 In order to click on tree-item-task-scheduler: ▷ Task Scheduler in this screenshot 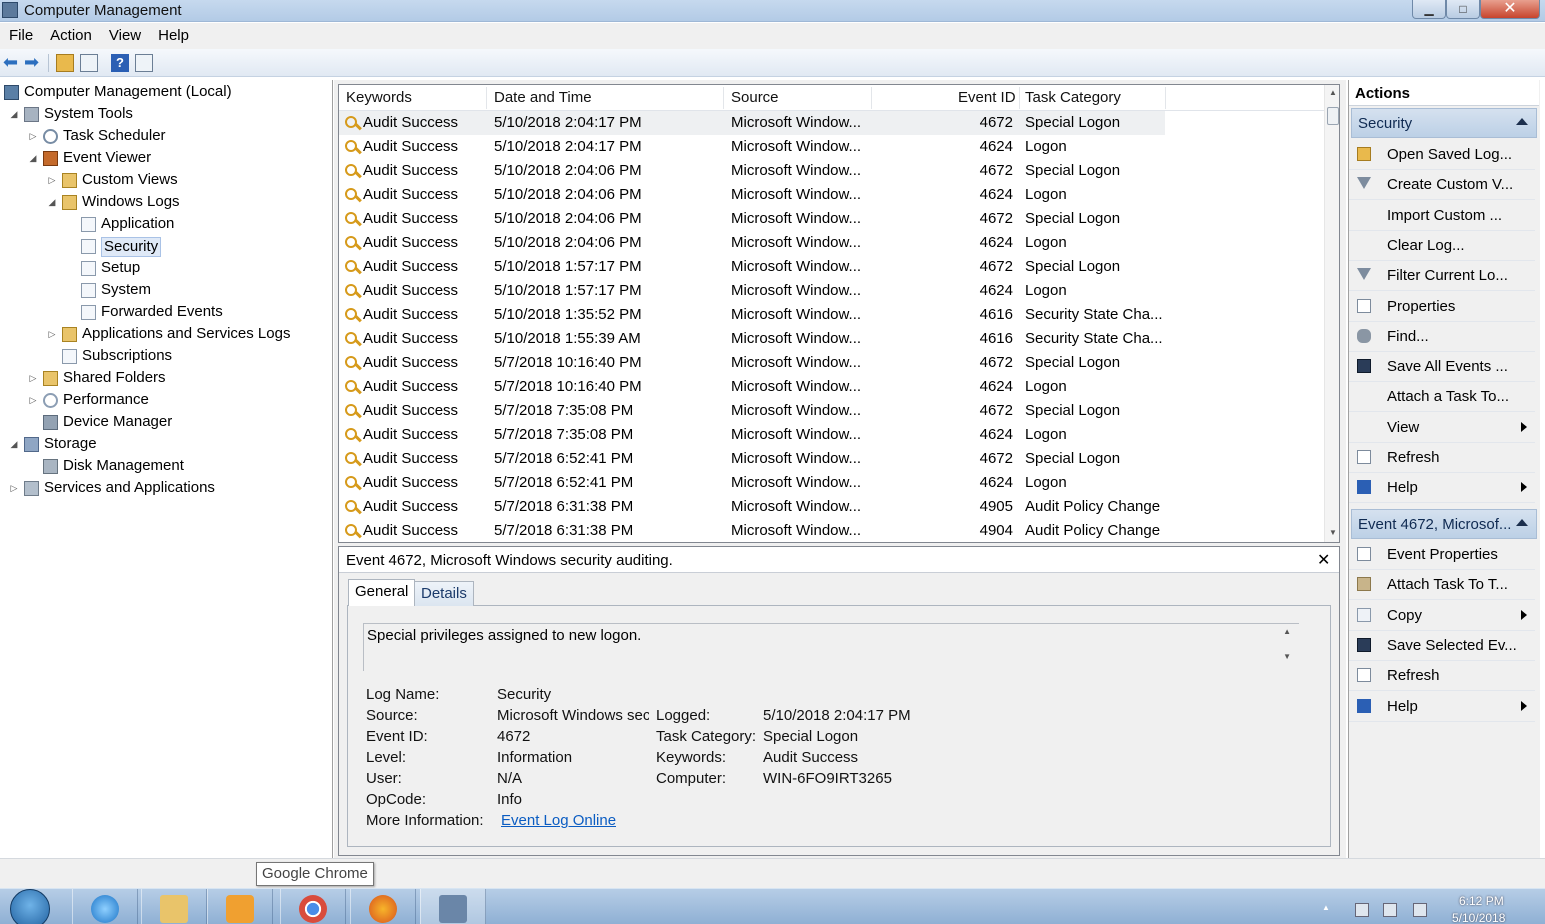, I will do `click(165, 136)`.